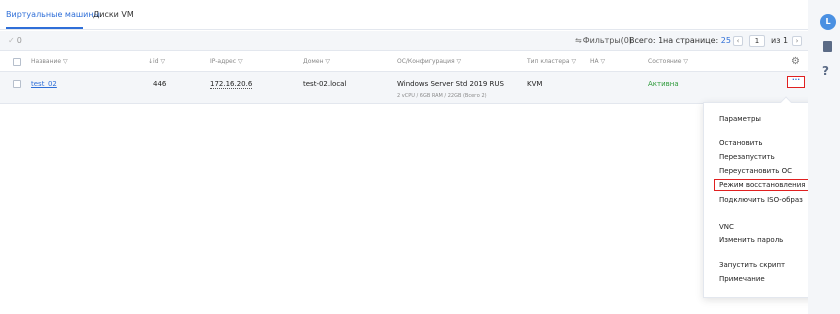  What do you see at coordinates (156, 61) in the screenshot?
I see `header-id: ↓id ▽` at bounding box center [156, 61].